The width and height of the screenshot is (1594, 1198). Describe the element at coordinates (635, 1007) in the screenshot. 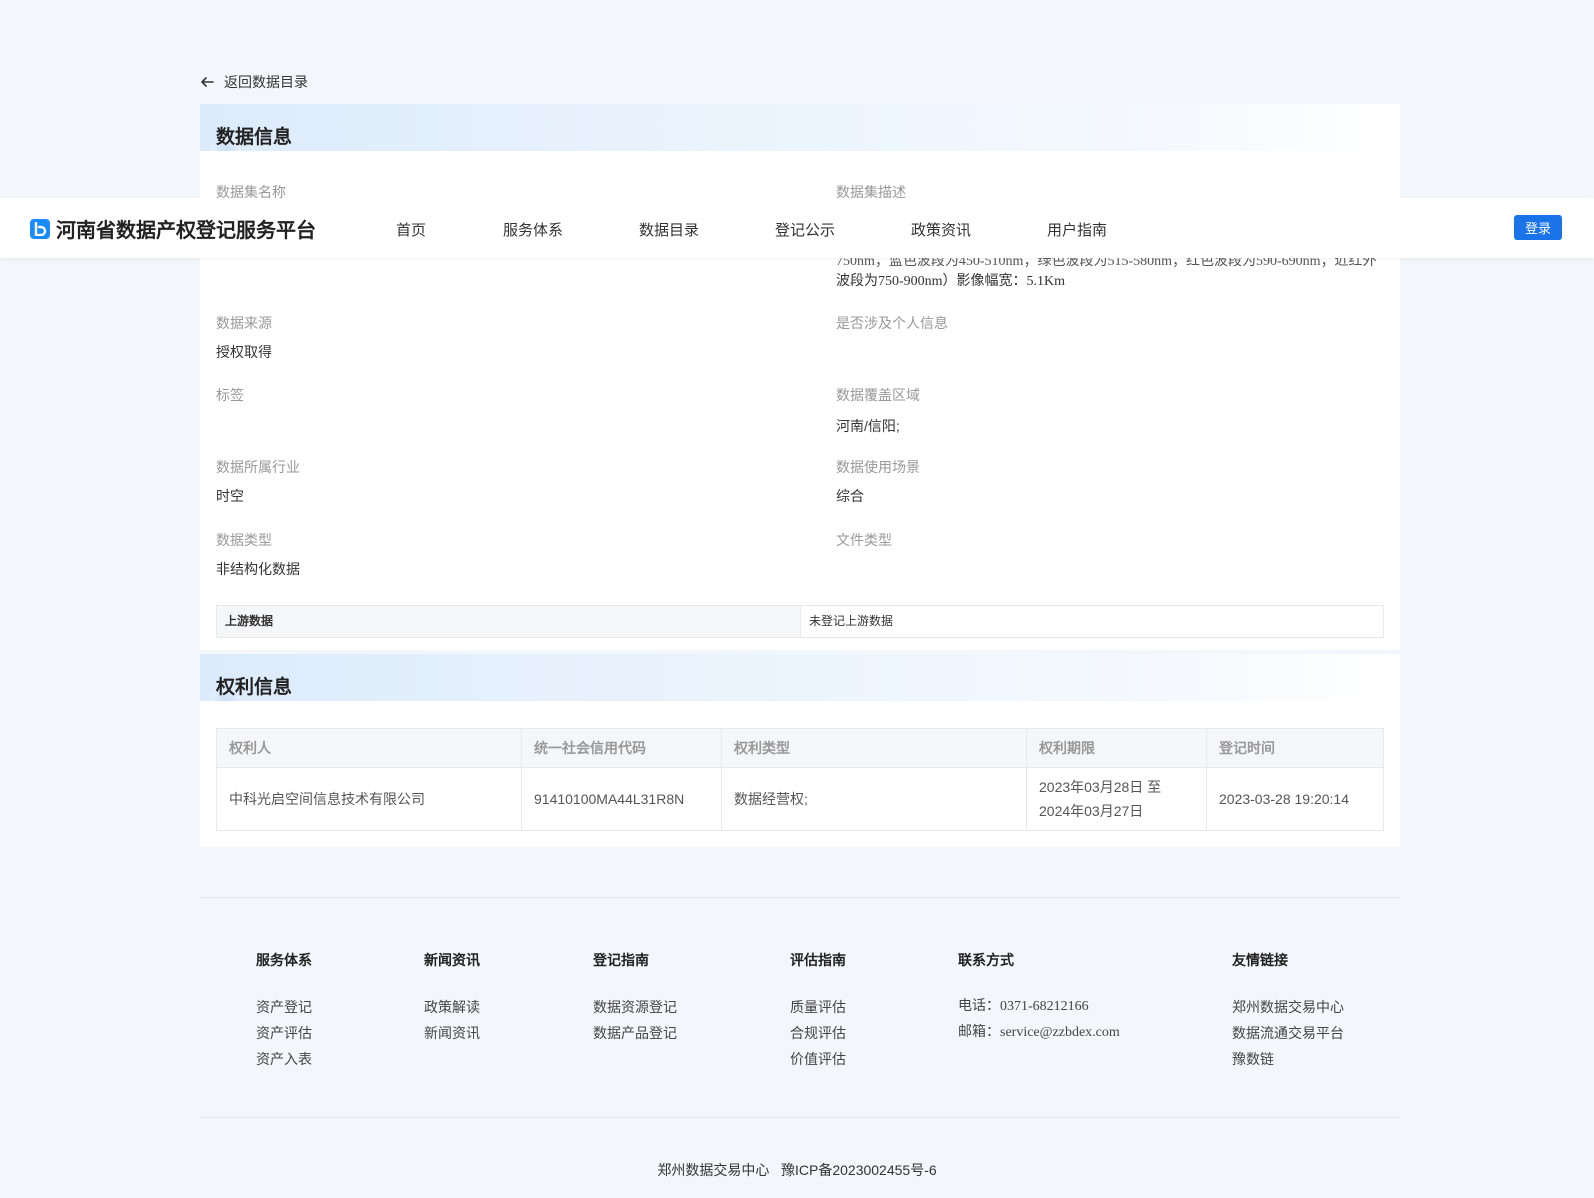

I see `footer-link: 数据资源登记` at that location.